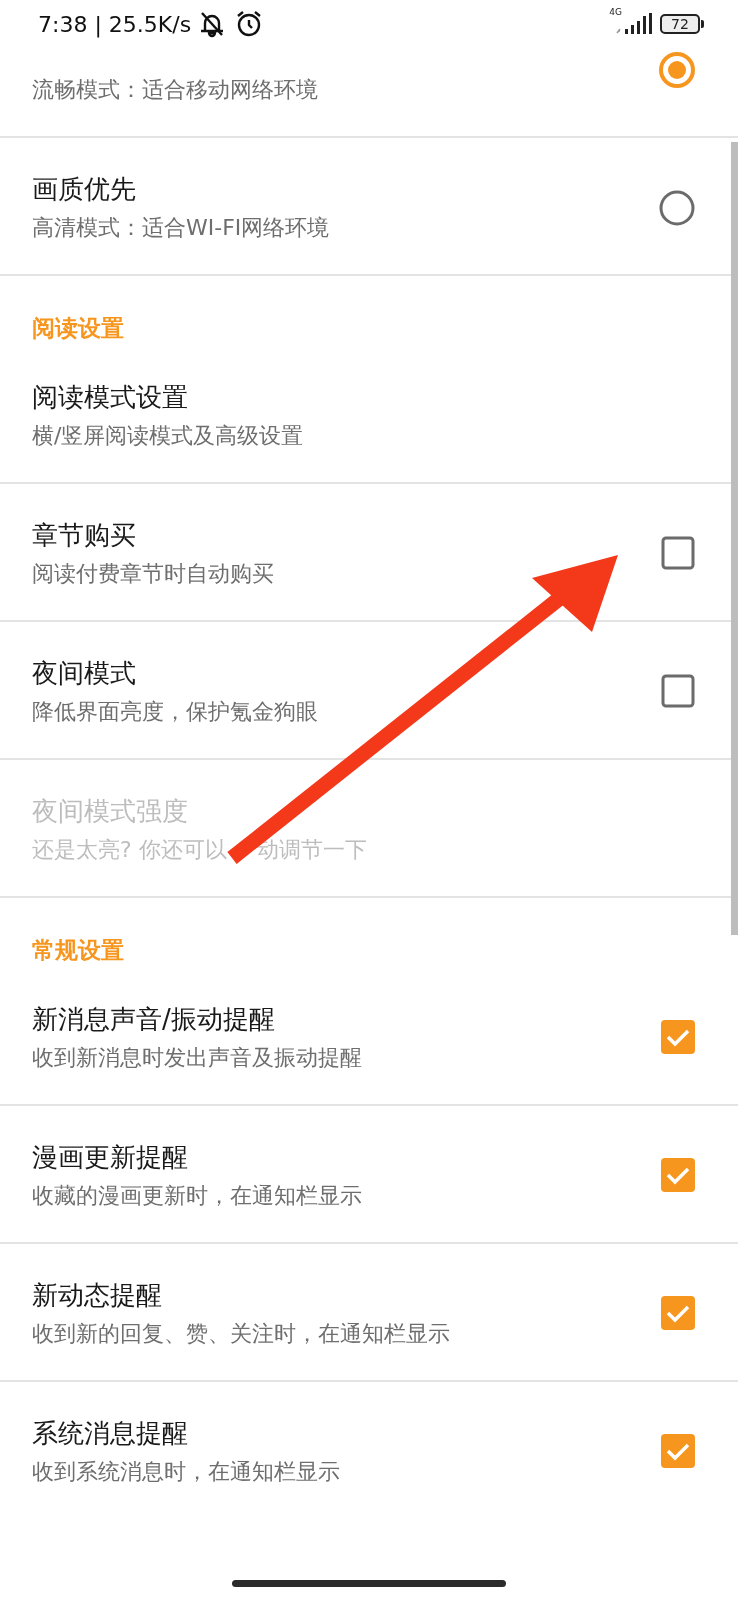 Image resolution: width=738 pixels, height=1600 pixels. I want to click on setting-description: 收到新消息时发出声音及振动提醒, so click(197, 1058).